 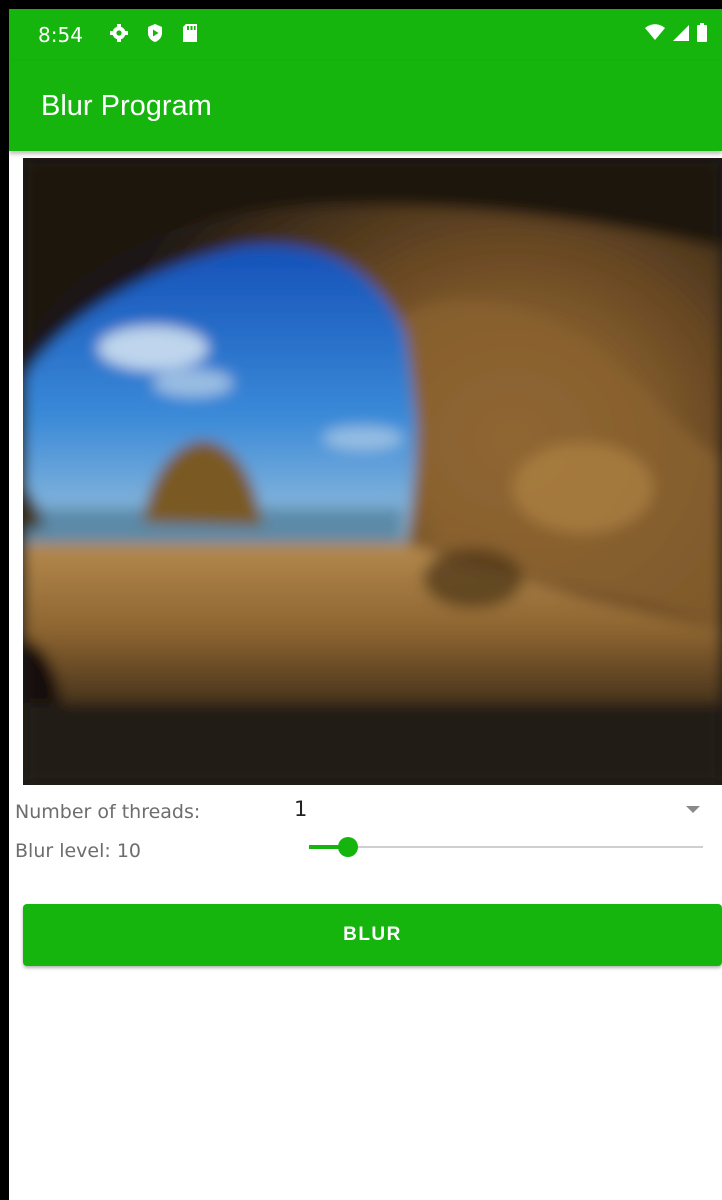 What do you see at coordinates (190, 35) in the screenshot?
I see `sd-card-icon` at bounding box center [190, 35].